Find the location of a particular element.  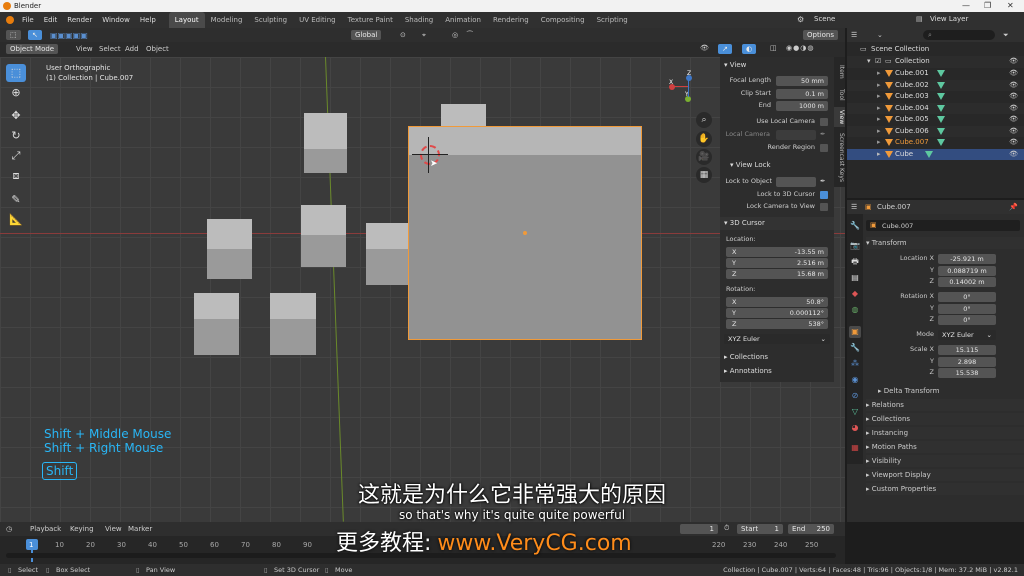

filter-icon: ⏷ is located at coordinates (1006, 35).